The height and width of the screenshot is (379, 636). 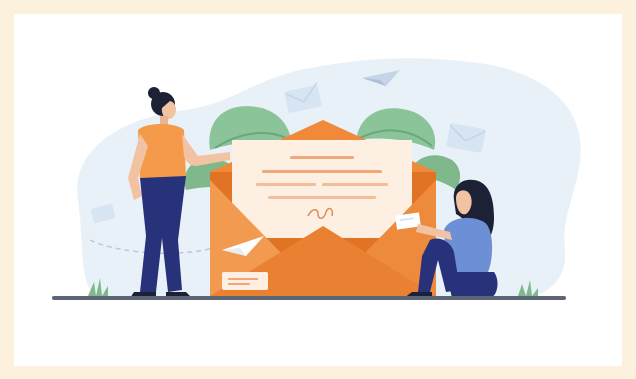 What do you see at coordinates (322, 189) in the screenshot?
I see `letter` at bounding box center [322, 189].